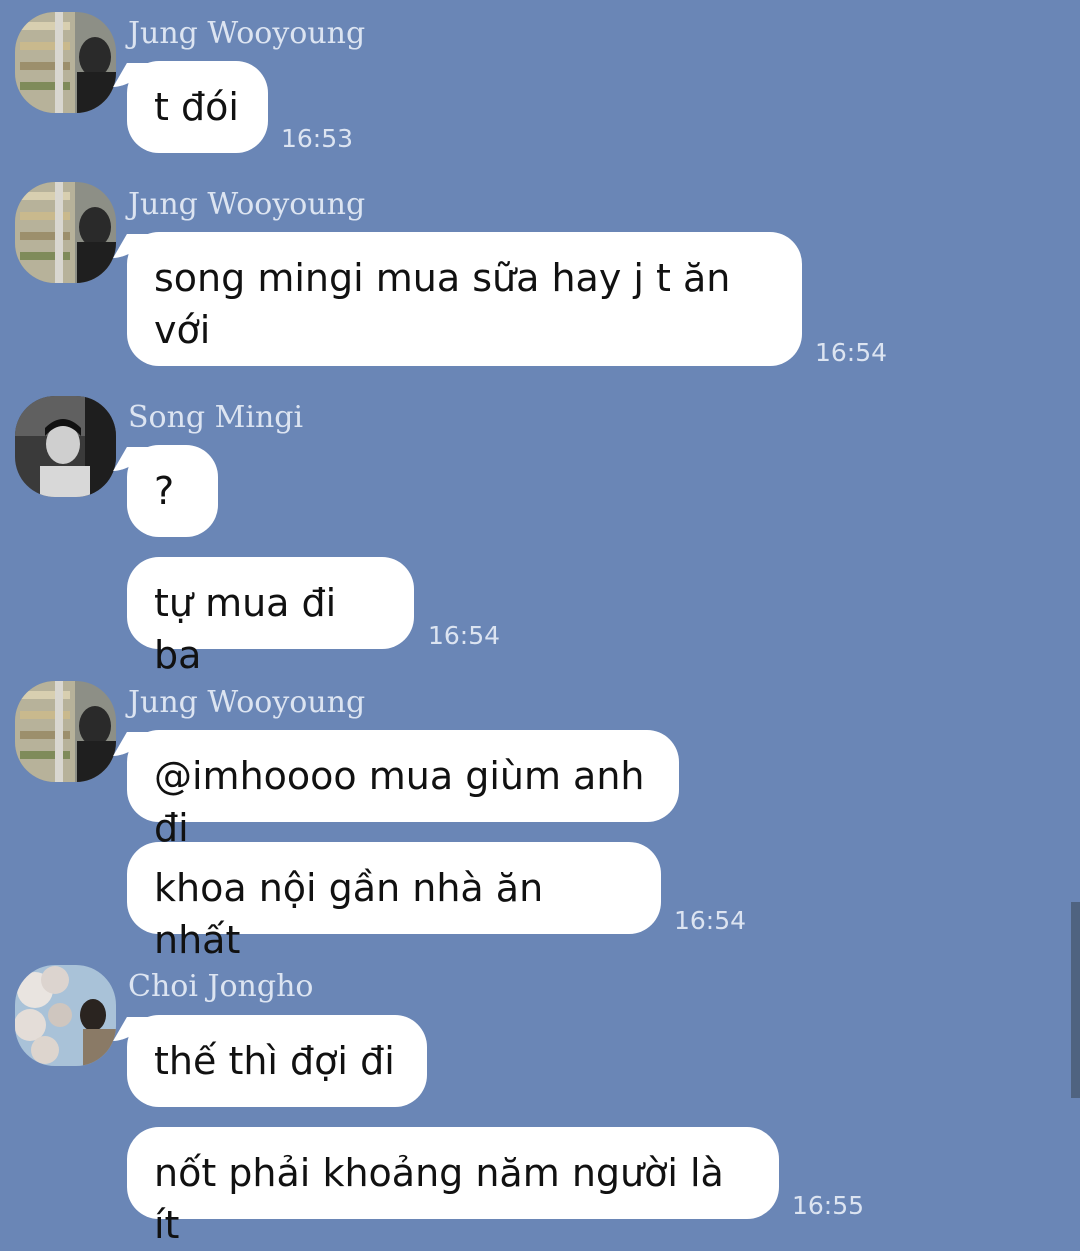  Describe the element at coordinates (317, 138) in the screenshot. I see `message-time: 16:53` at that location.